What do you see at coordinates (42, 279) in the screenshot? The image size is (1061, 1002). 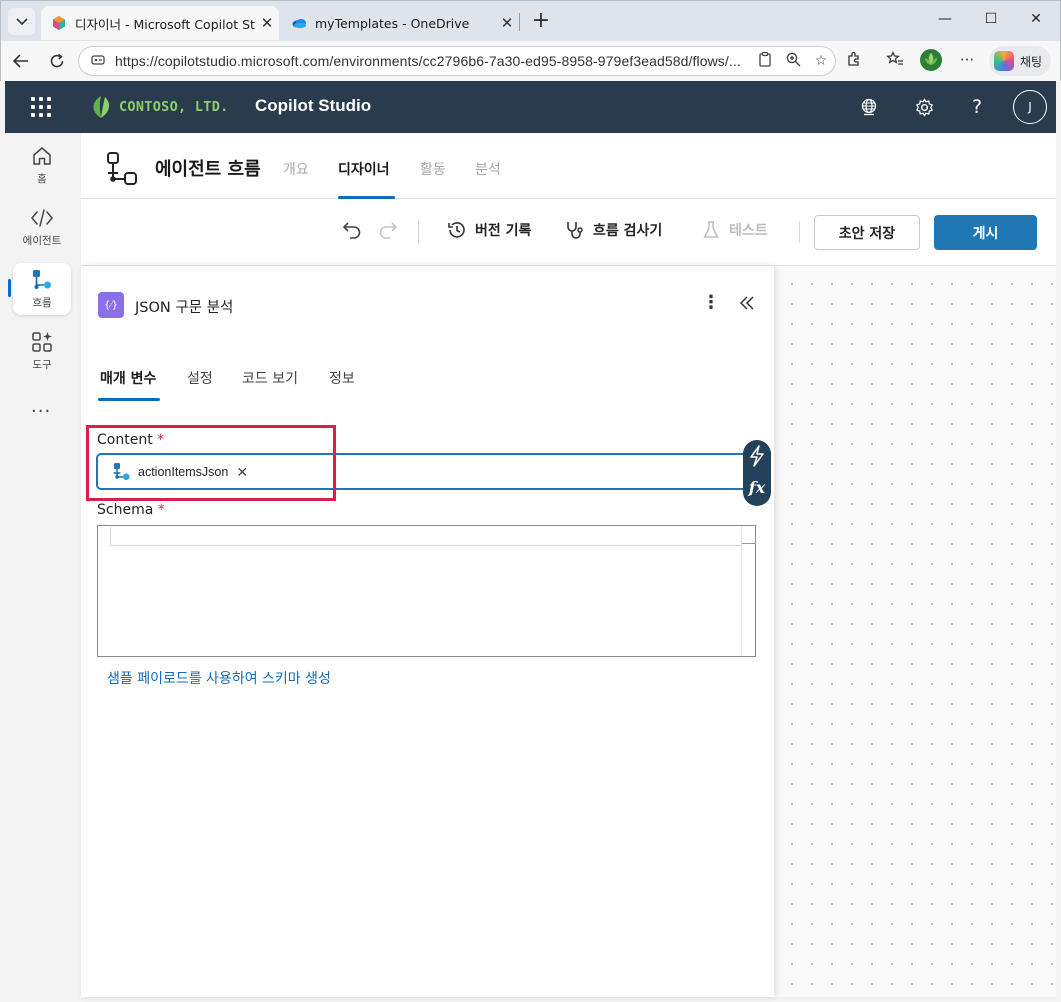 I see `flow-icon` at bounding box center [42, 279].